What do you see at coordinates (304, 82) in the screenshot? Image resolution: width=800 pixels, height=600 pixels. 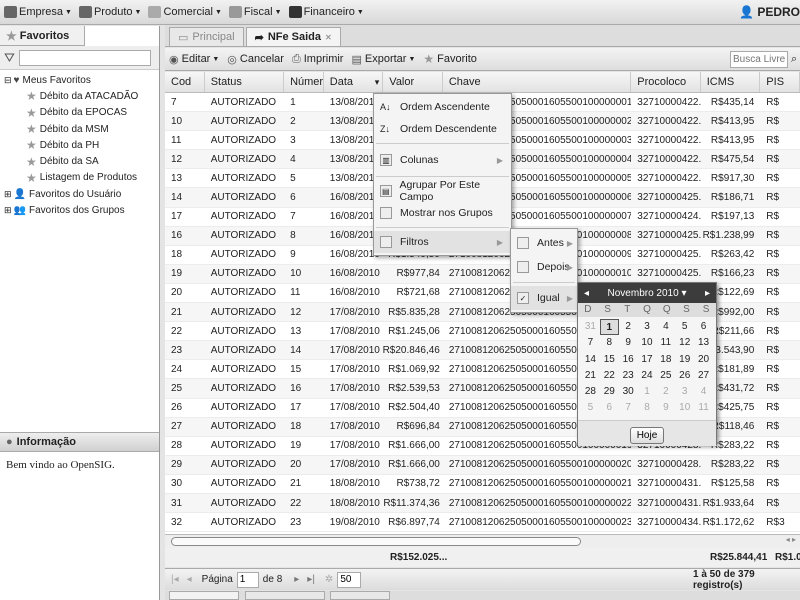 I see `column-header: Número` at bounding box center [304, 82].